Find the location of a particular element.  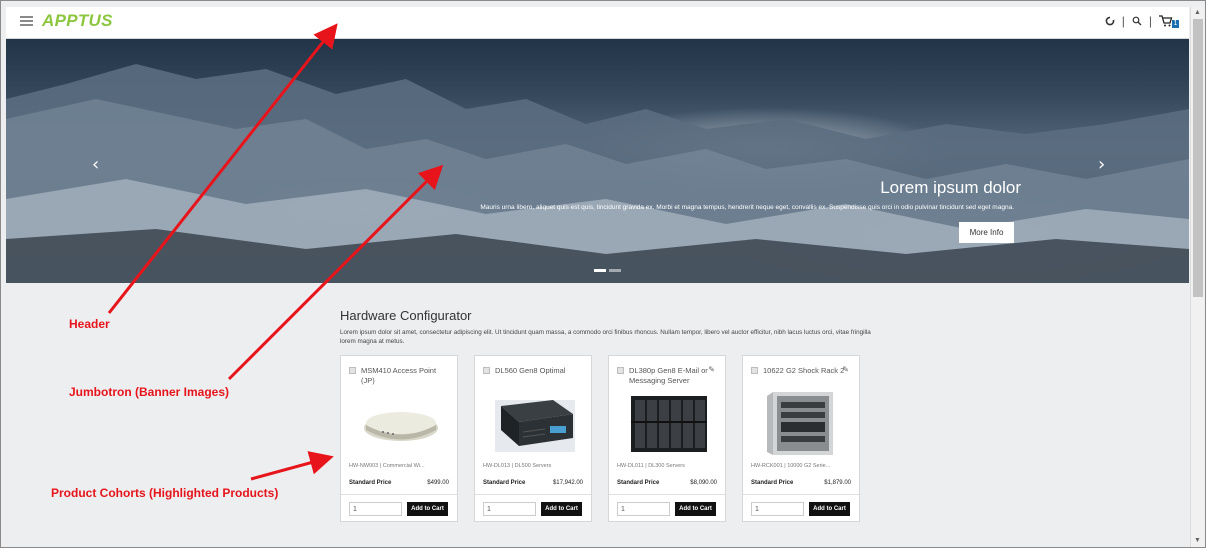

product-price: $17,942.00 is located at coordinates (567, 483).